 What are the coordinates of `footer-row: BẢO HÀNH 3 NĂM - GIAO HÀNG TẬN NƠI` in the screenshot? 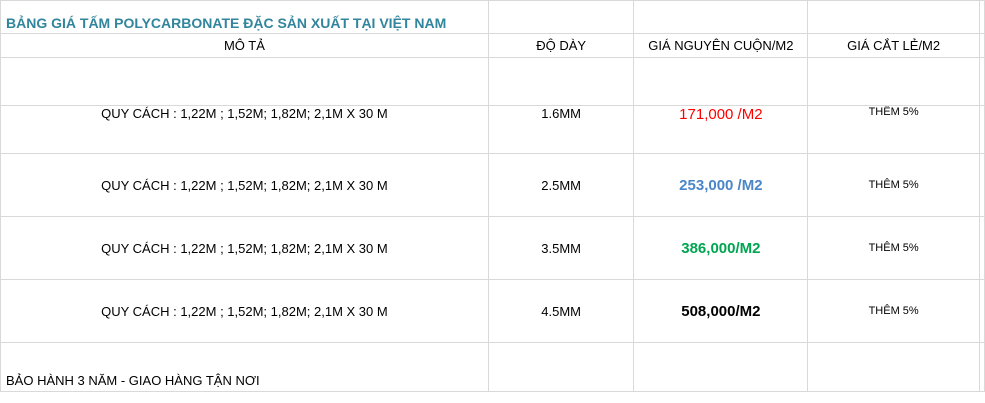 It's located at (492, 367).